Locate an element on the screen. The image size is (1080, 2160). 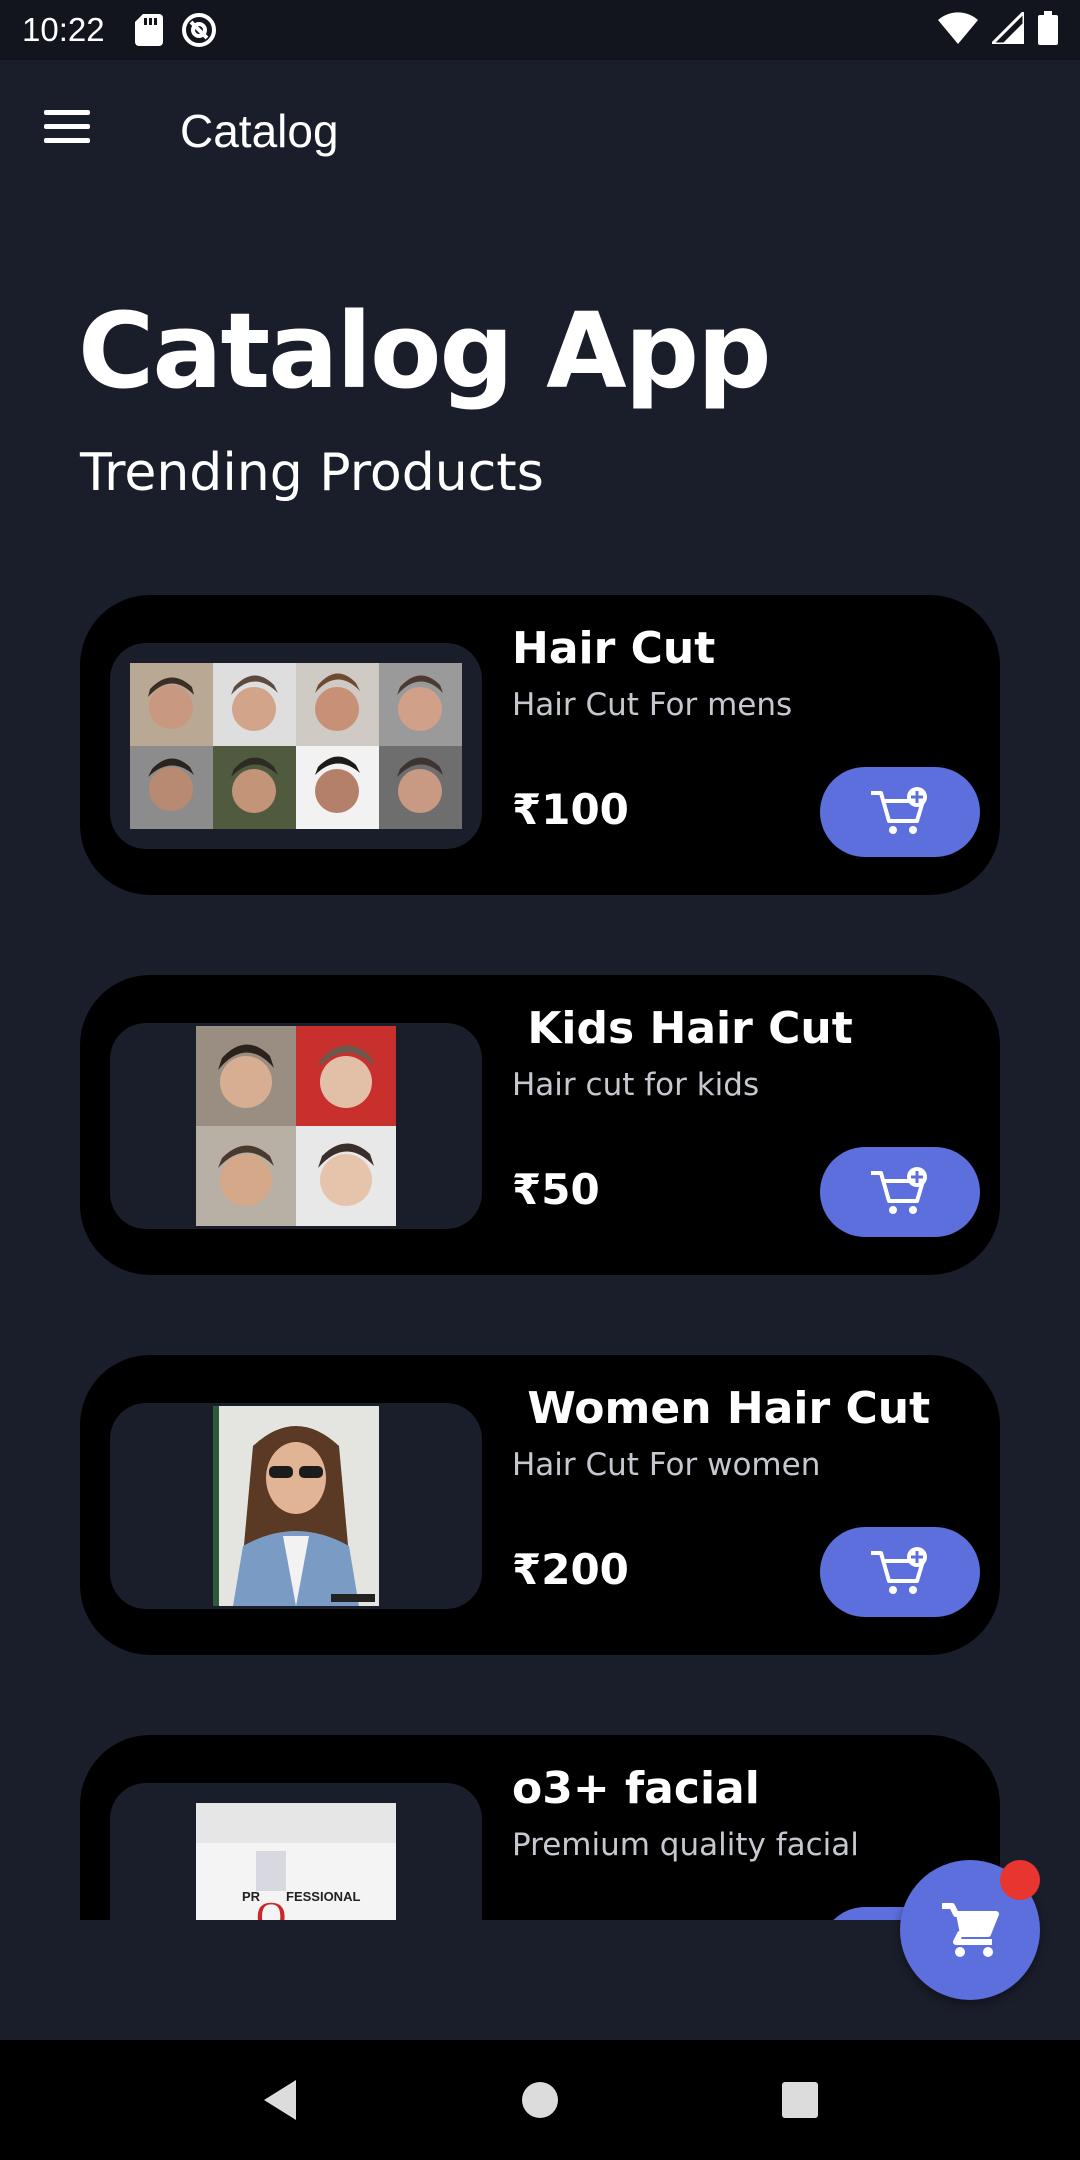
svg-text: O is located at coordinates (271, 1907).